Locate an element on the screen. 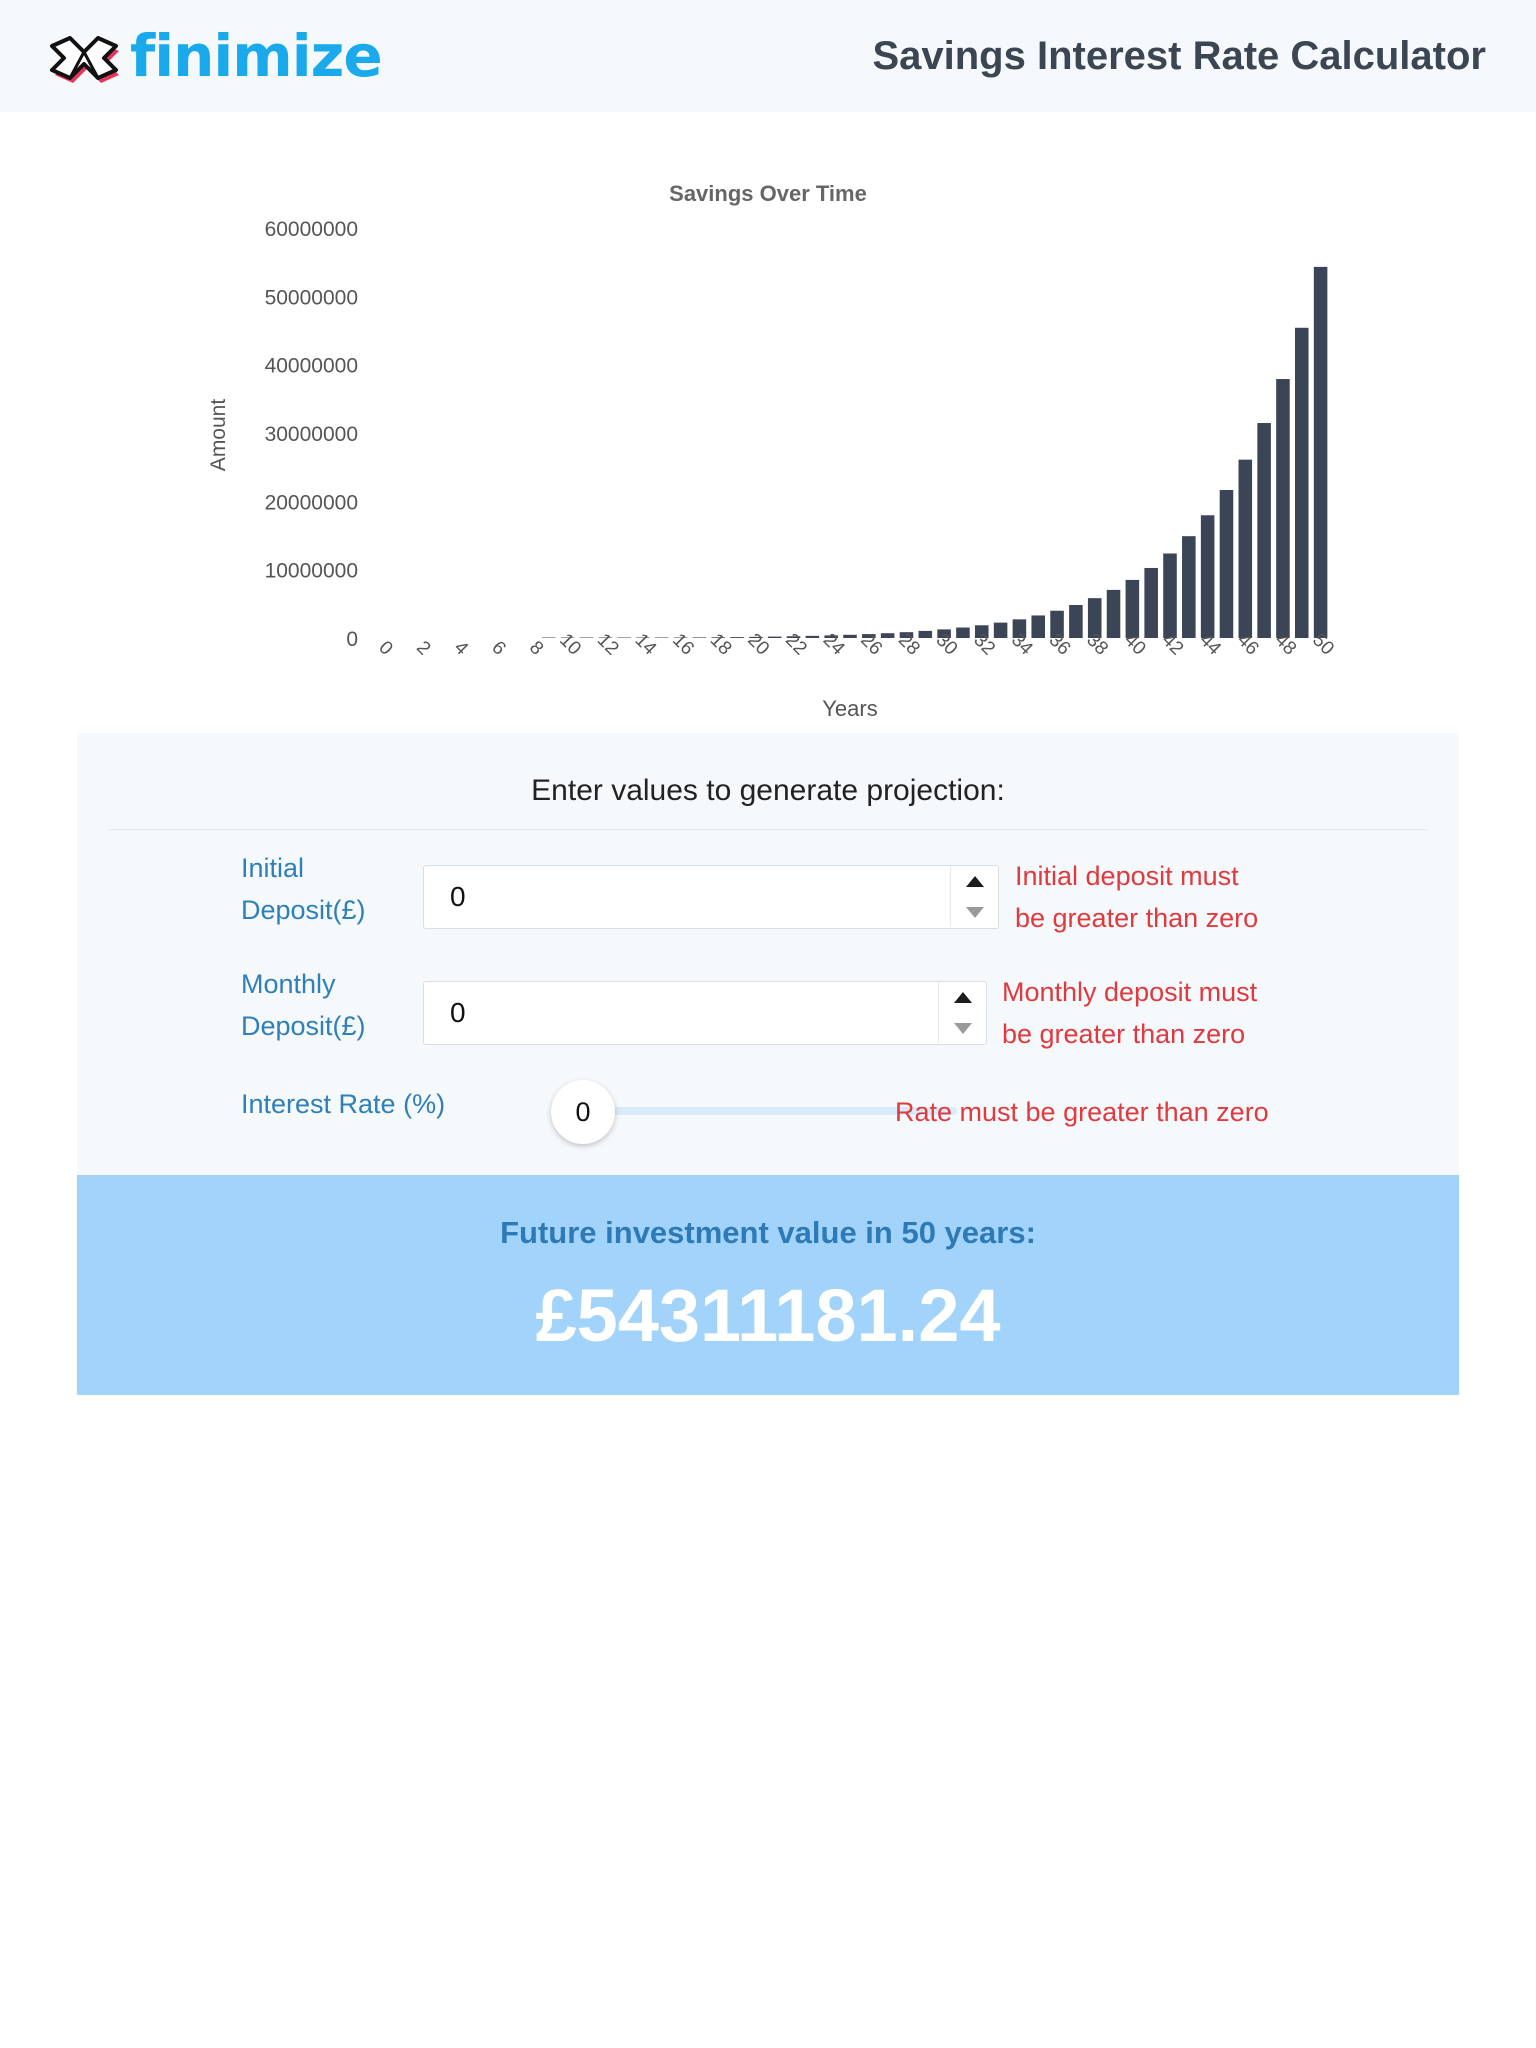 The width and height of the screenshot is (1536, 2048). monthly-deposit-decrement is located at coordinates (963, 1028).